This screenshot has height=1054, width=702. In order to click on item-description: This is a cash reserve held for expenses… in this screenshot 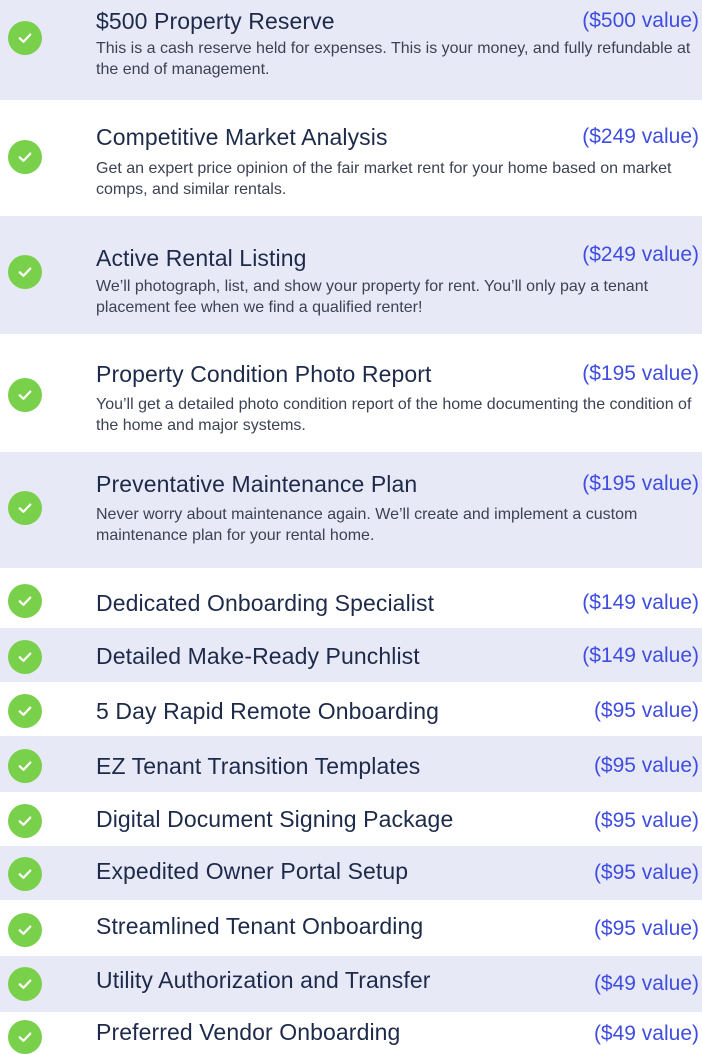, I will do `click(393, 59)`.